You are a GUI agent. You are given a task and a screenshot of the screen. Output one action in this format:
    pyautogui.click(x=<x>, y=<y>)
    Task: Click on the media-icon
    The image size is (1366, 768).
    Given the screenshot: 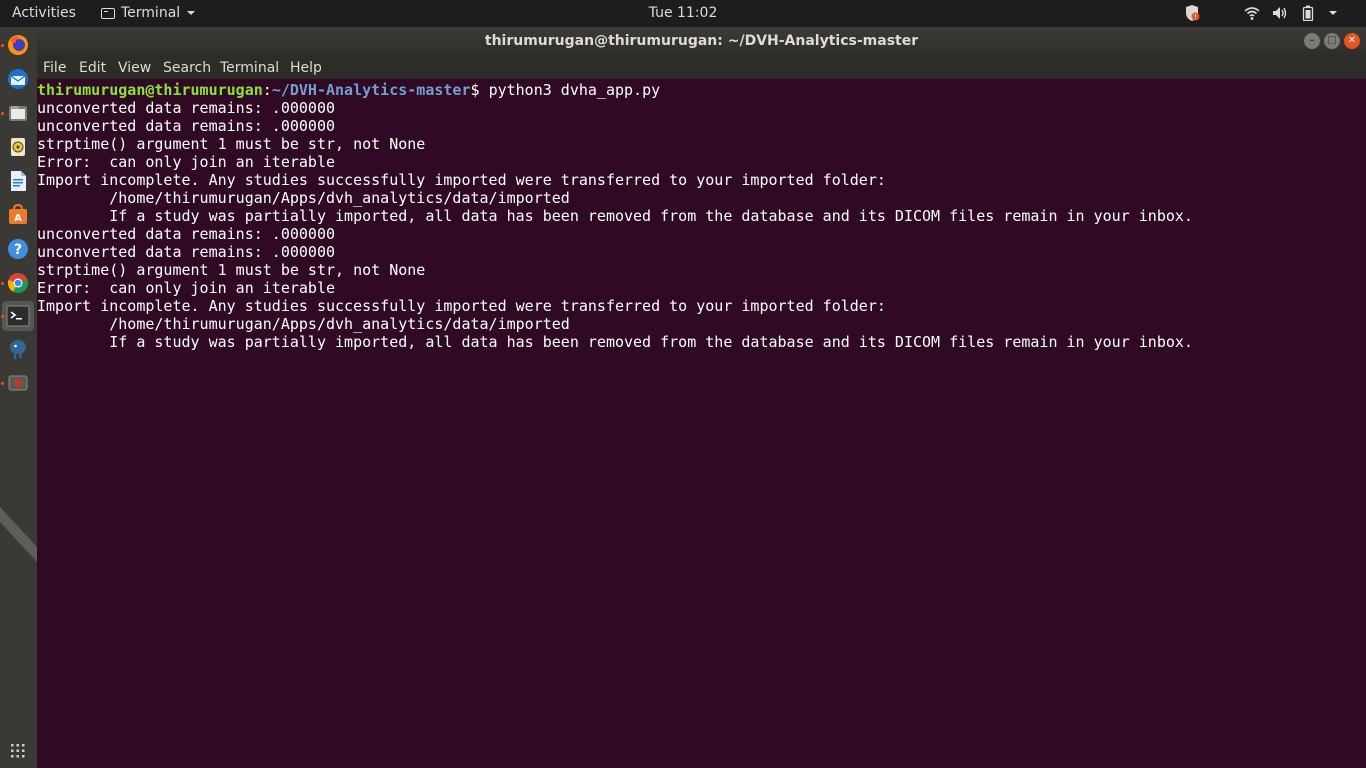 What is the action you would take?
    pyautogui.click(x=18, y=383)
    